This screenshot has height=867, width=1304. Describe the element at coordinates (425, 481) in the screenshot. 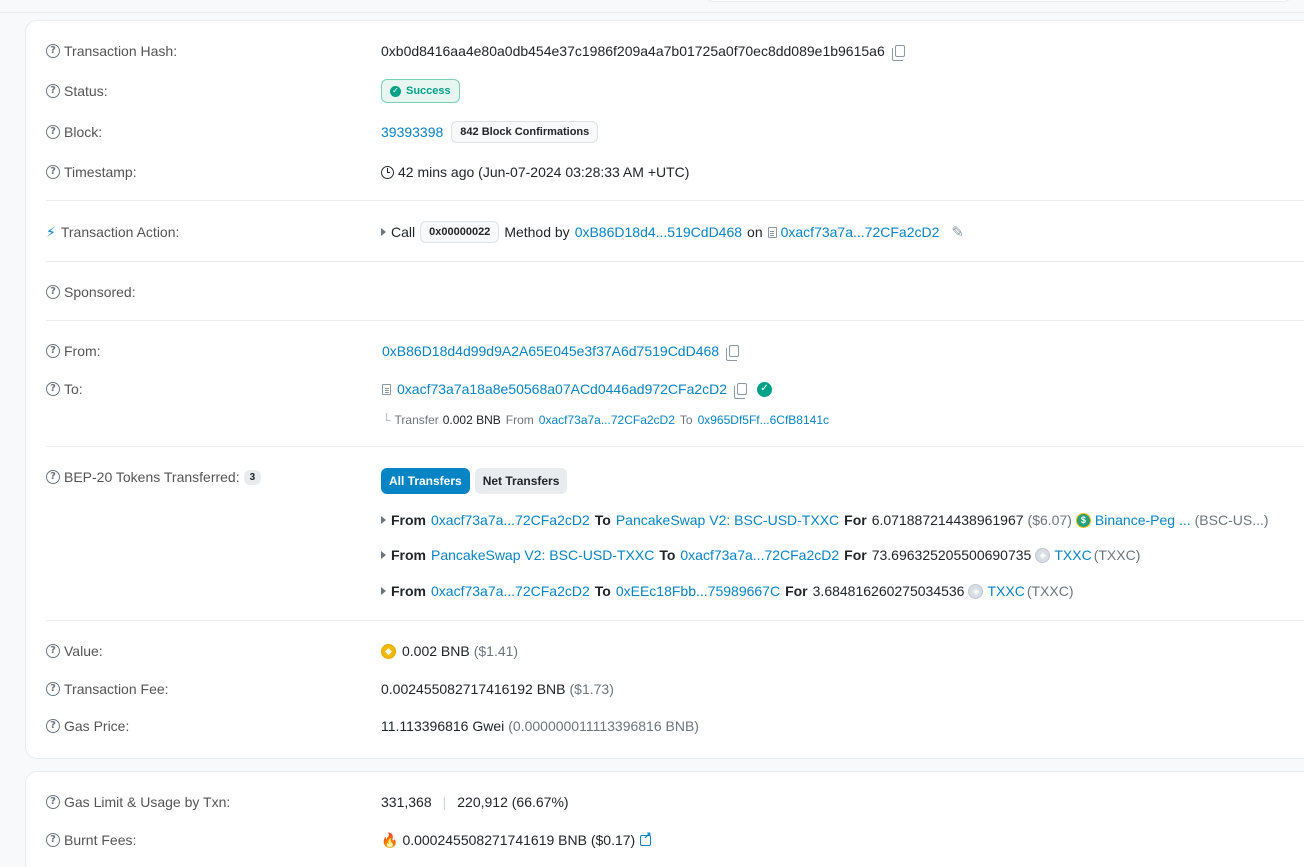

I see `tab-all-transfers: All Transfers` at that location.